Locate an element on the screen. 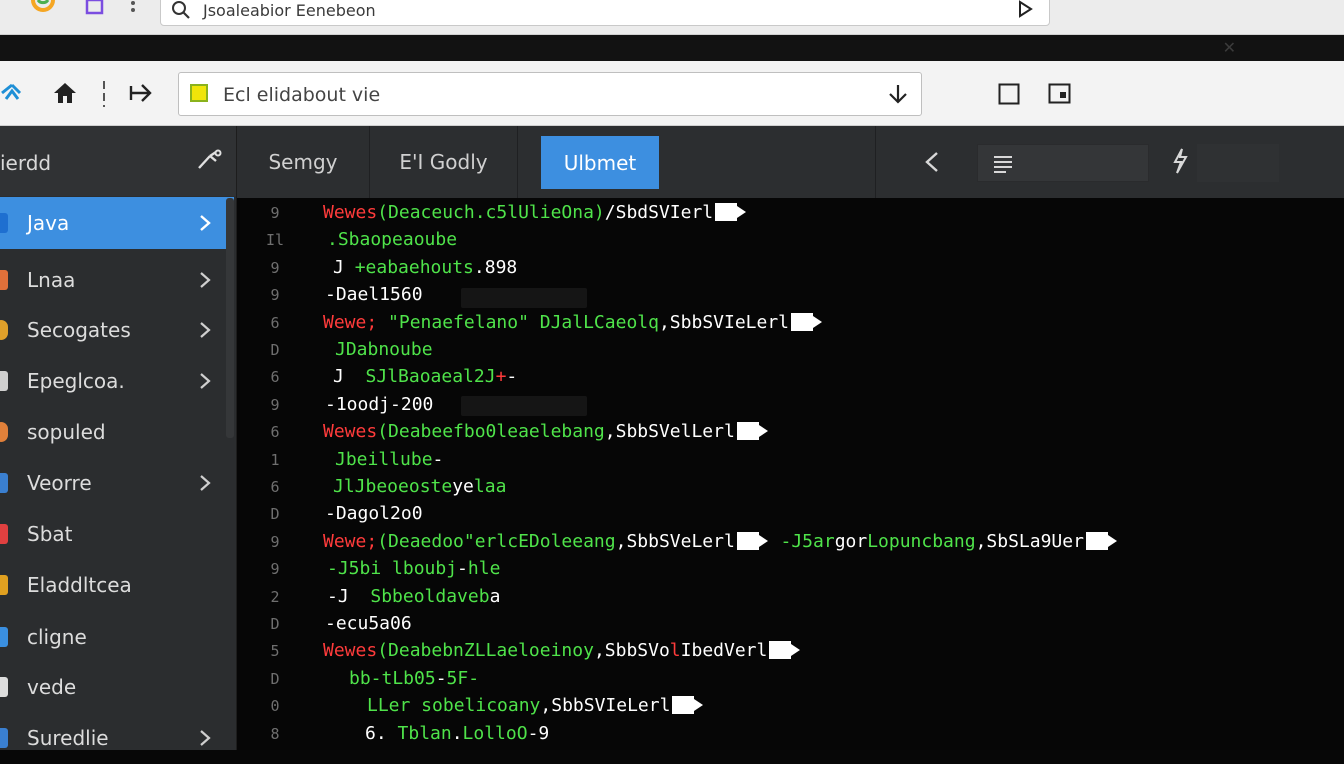 The width and height of the screenshot is (1344, 764). navigation-bar: Ecl elidabout vie is located at coordinates (672, 93).